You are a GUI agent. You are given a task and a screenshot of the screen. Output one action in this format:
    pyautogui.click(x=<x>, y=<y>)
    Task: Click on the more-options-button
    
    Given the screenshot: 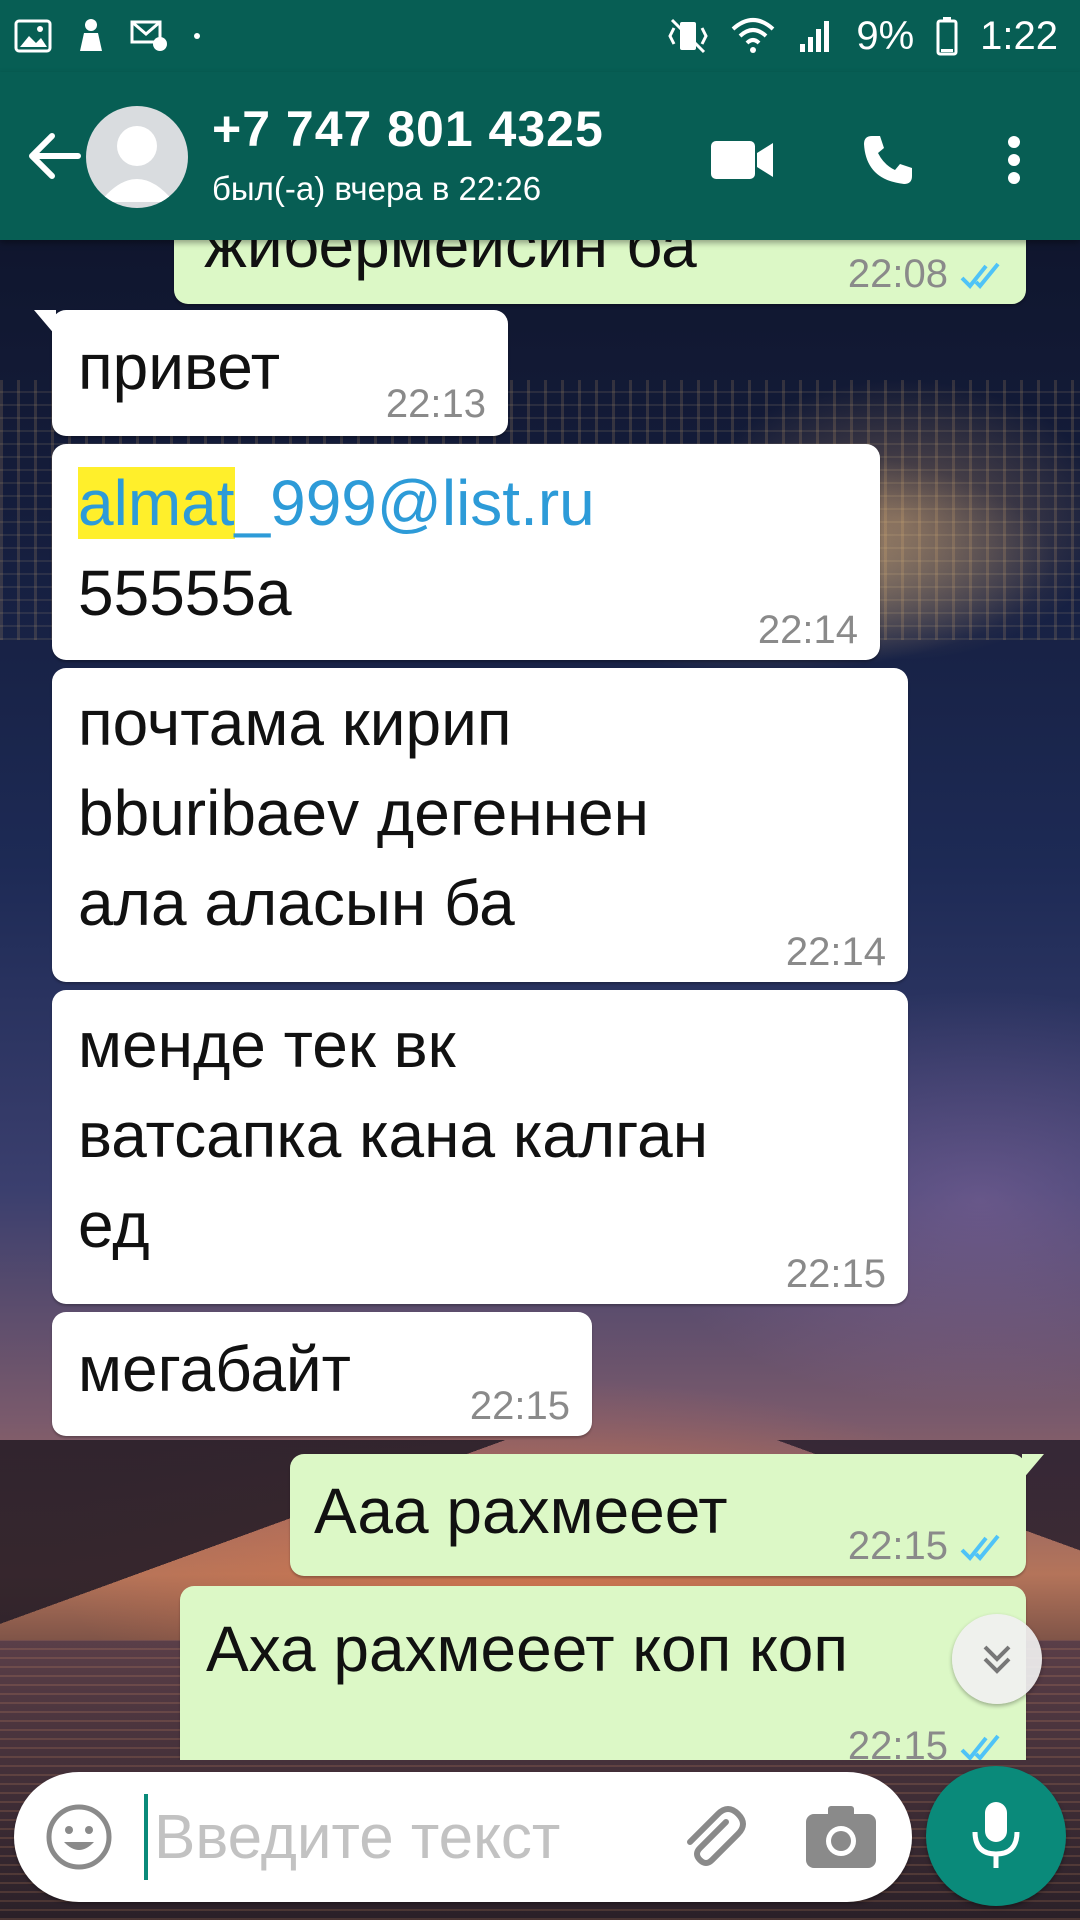 What is the action you would take?
    pyautogui.click(x=1014, y=160)
    